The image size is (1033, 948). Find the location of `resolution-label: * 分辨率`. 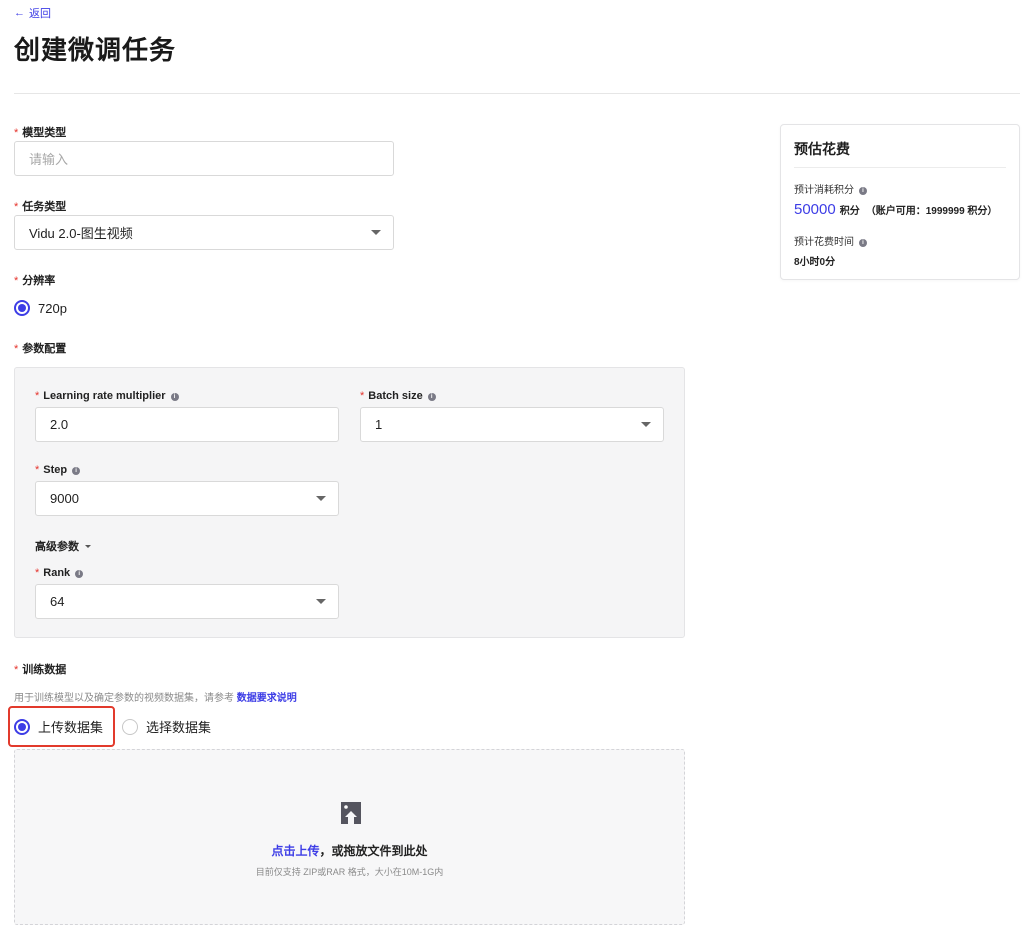

resolution-label: * 分辨率 is located at coordinates (35, 281).